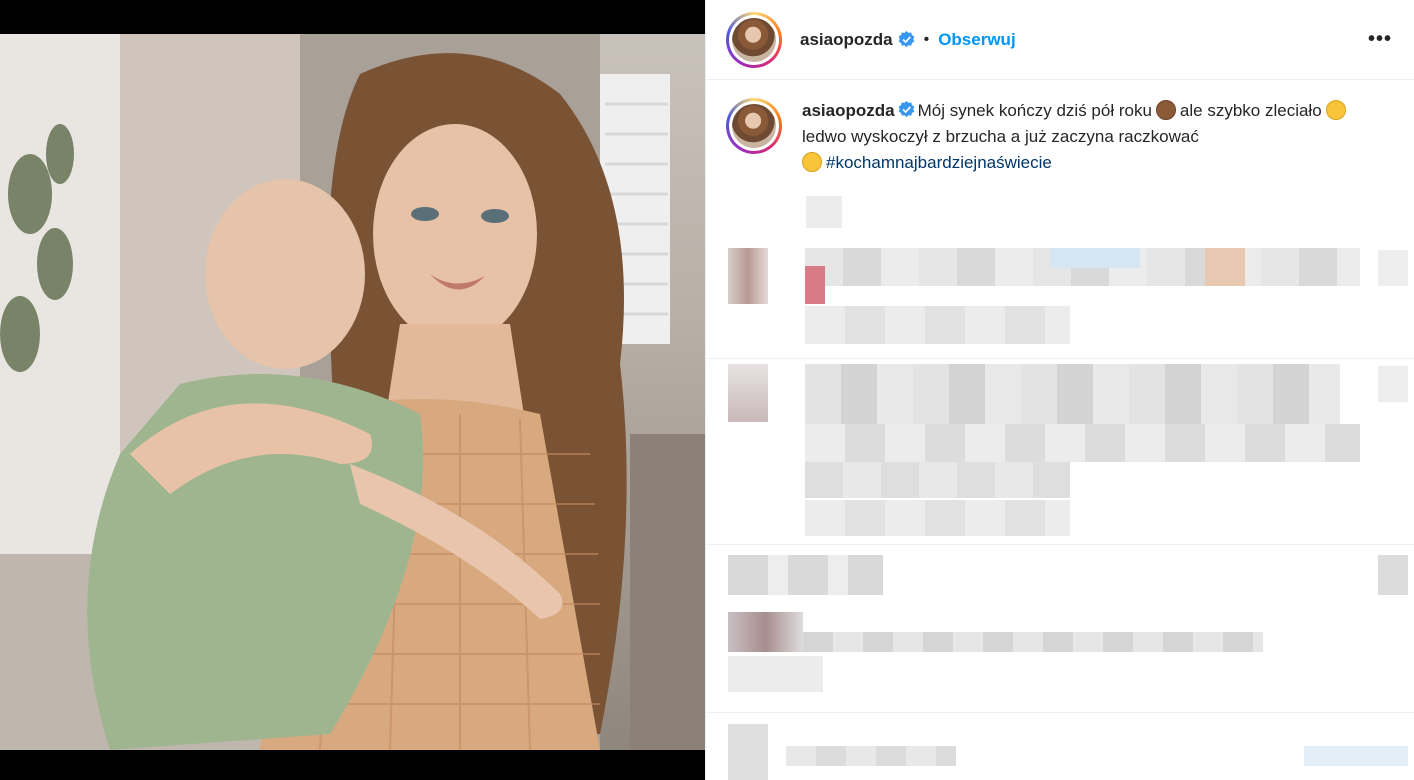  I want to click on profile-picture, so click(754, 39).